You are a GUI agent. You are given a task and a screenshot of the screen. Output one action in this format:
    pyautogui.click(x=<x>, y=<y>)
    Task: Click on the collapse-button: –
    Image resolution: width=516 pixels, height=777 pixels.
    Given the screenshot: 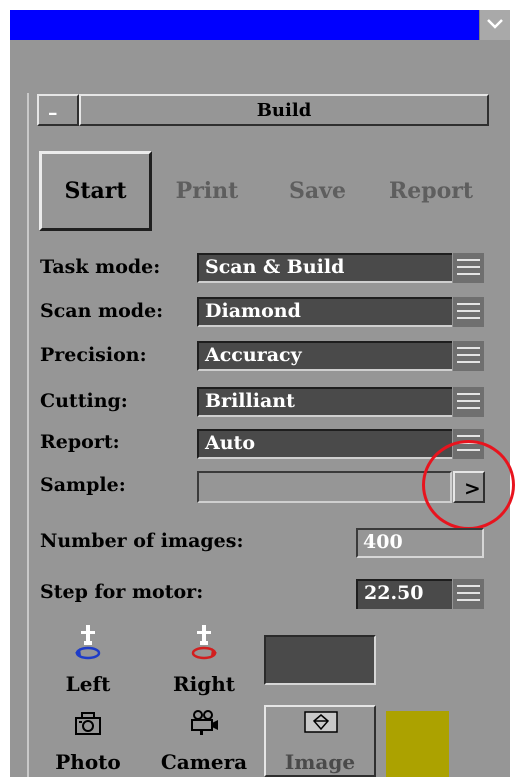 What is the action you would take?
    pyautogui.click(x=58, y=110)
    